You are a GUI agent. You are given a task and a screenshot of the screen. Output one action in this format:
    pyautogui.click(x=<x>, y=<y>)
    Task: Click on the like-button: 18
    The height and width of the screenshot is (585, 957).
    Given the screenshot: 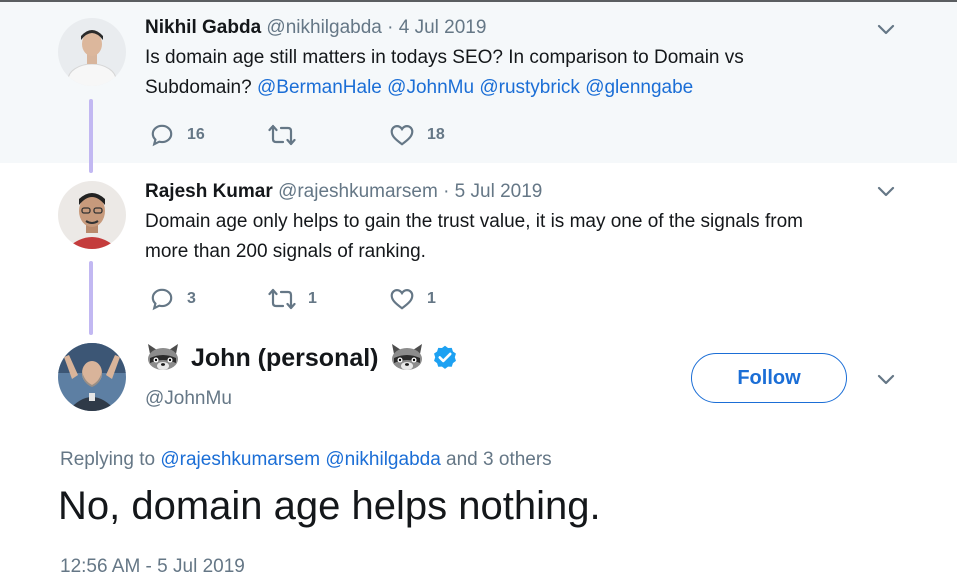 What is the action you would take?
    pyautogui.click(x=417, y=135)
    